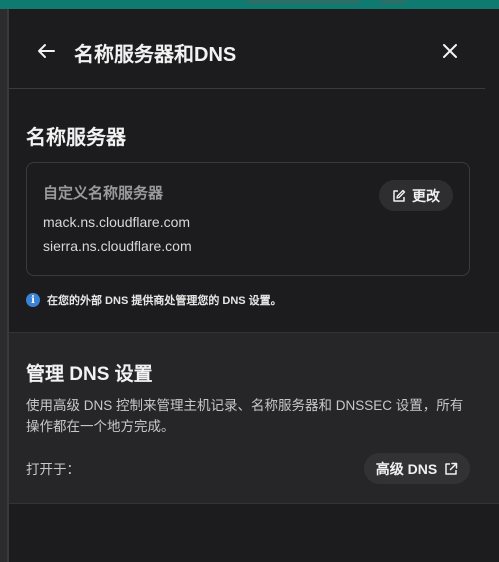 The width and height of the screenshot is (499, 562). What do you see at coordinates (393, 2) in the screenshot?
I see `top-bar-avatar` at bounding box center [393, 2].